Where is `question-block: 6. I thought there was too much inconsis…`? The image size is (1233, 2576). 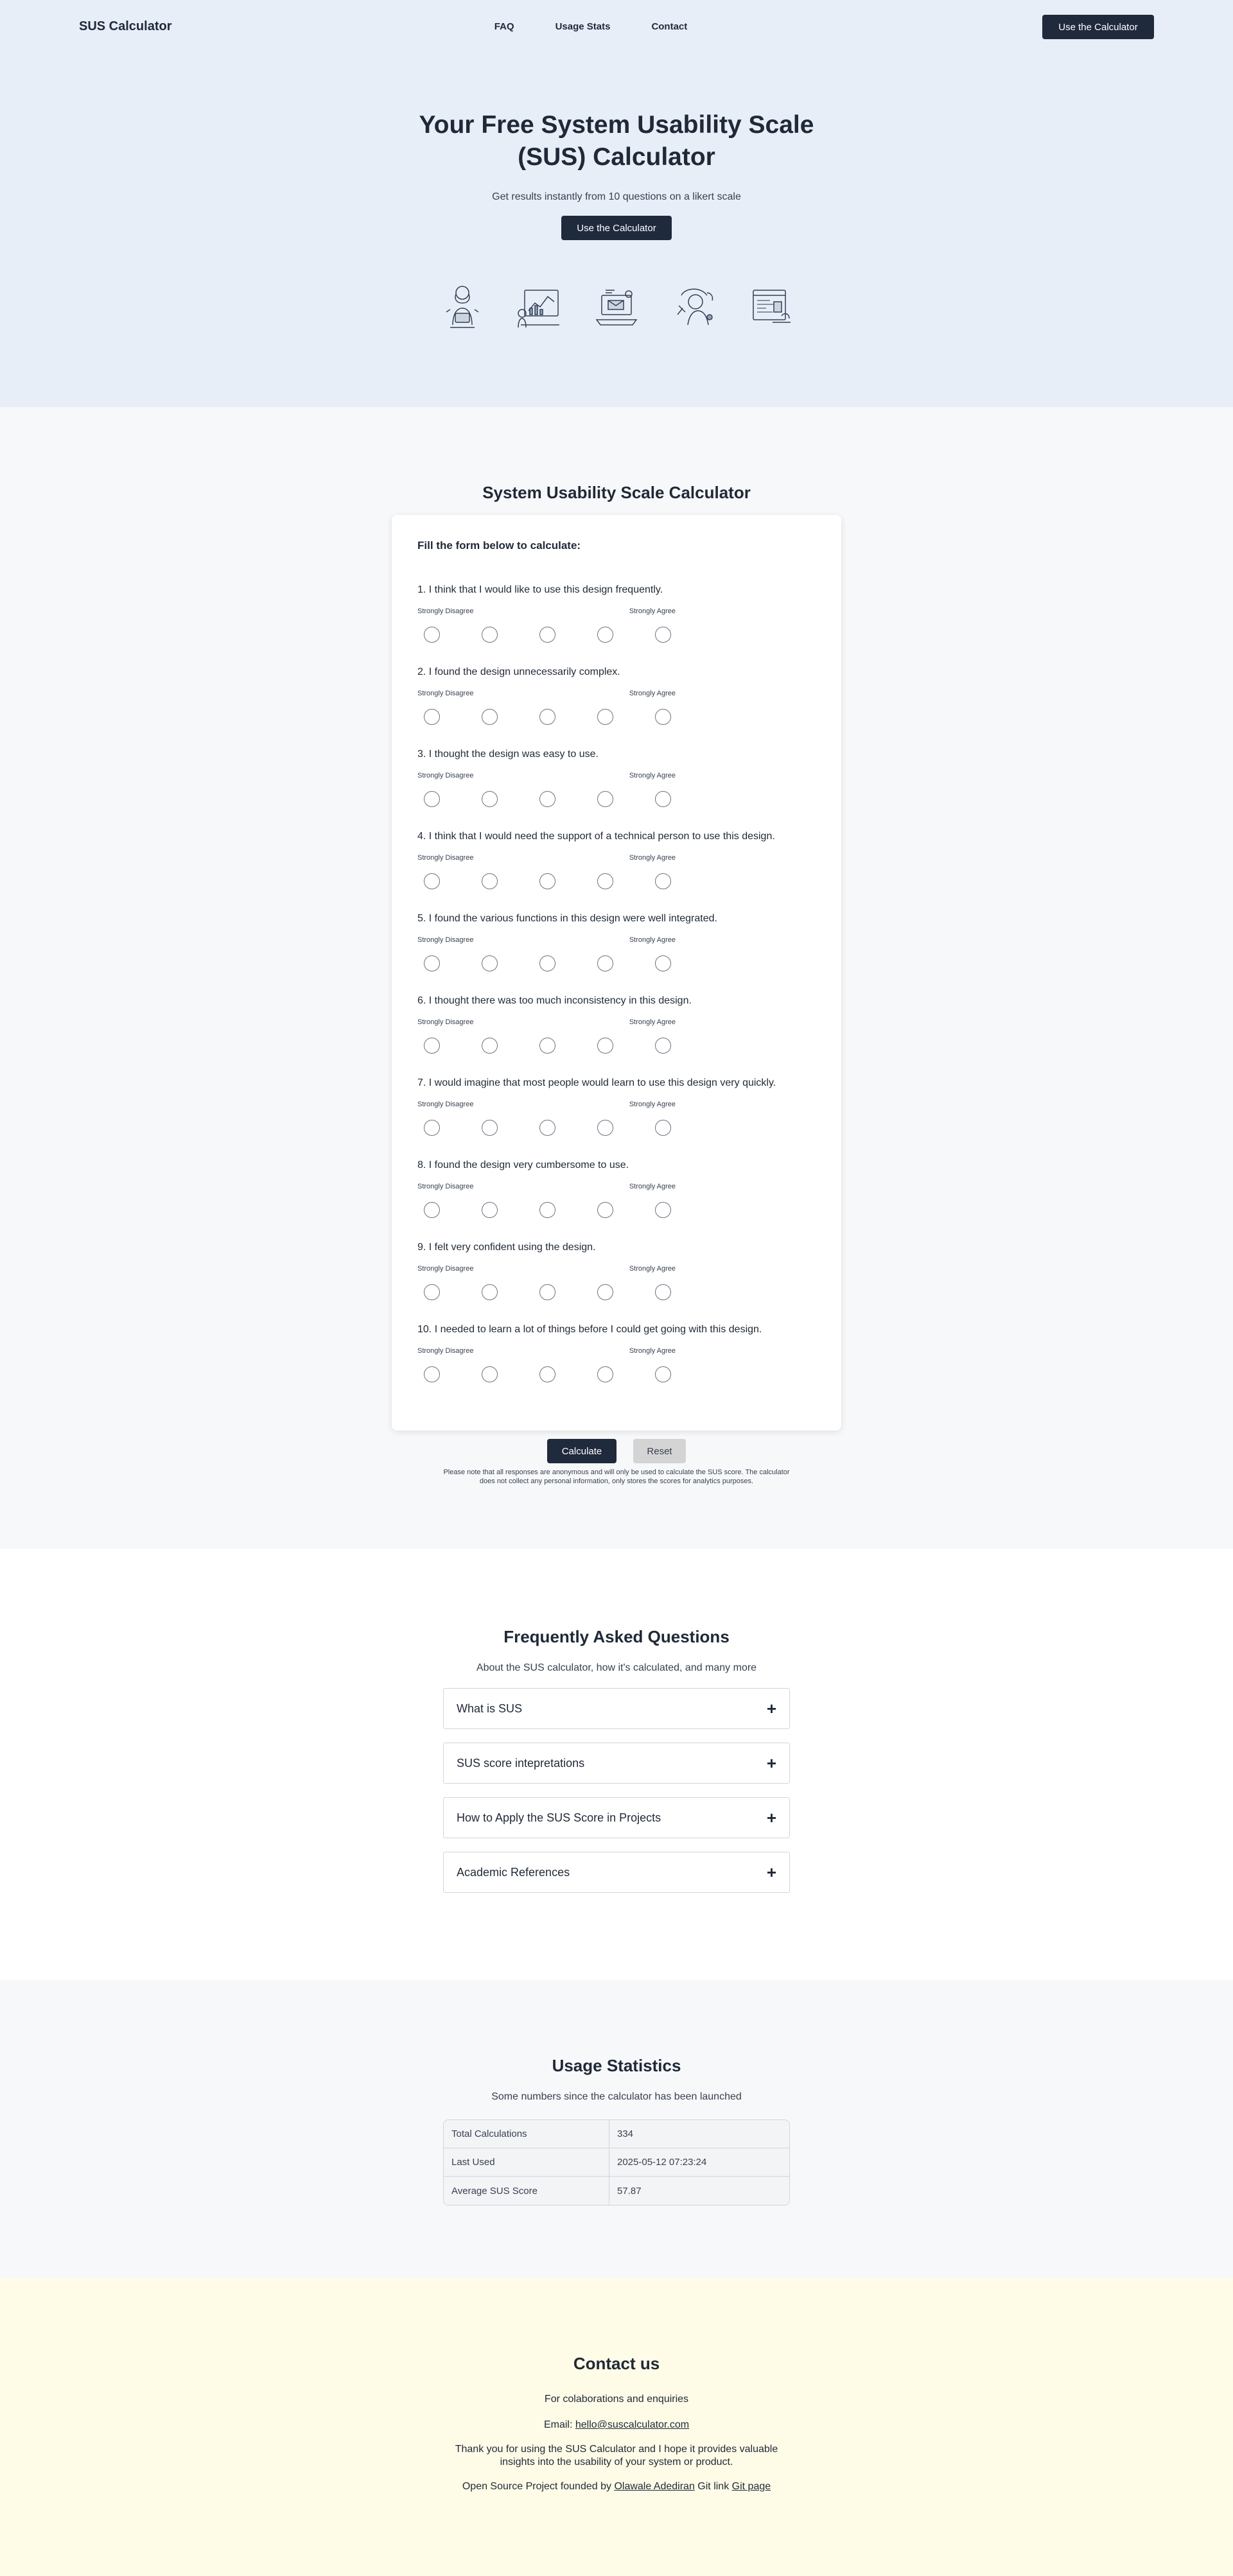 question-block: 6. I thought there was too much inconsis… is located at coordinates (617, 1024).